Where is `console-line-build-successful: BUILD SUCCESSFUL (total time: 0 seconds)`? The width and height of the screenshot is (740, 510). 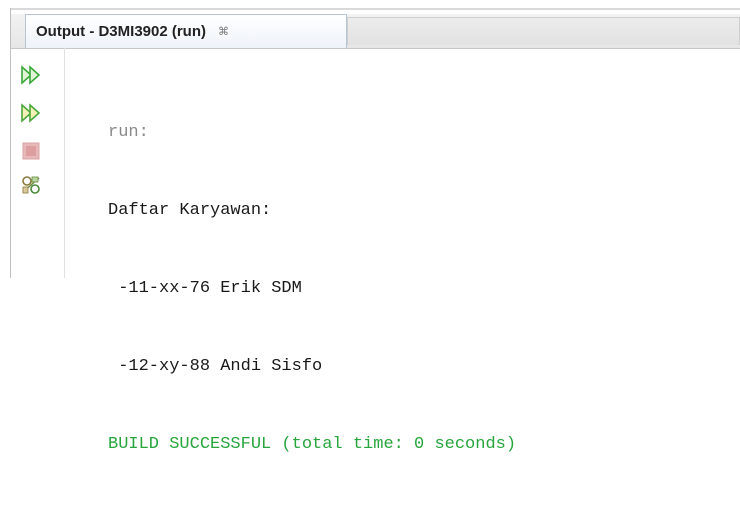
console-line-build-successful: BUILD SUCCESSFUL (total time: 0 seconds) is located at coordinates (312, 444).